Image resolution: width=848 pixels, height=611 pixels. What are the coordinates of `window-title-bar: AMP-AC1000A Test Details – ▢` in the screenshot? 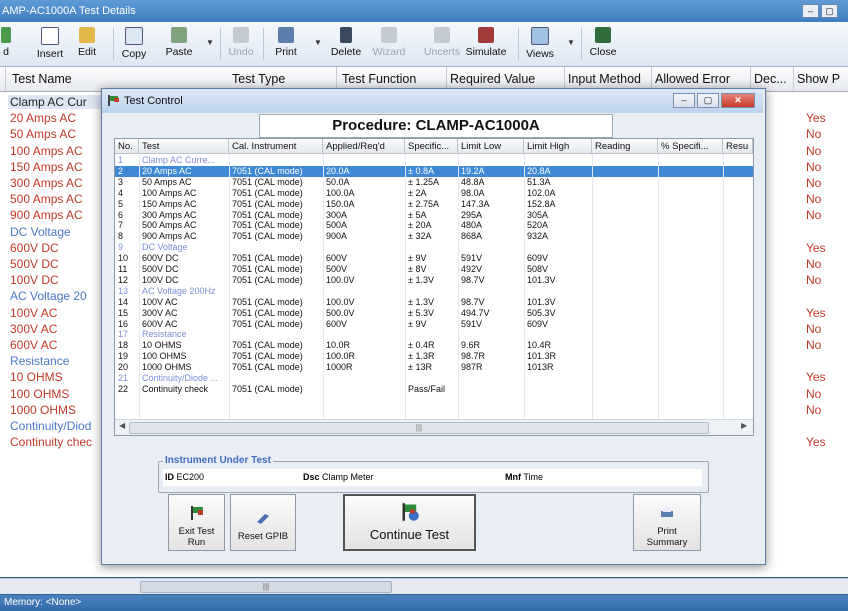 It's located at (424, 11).